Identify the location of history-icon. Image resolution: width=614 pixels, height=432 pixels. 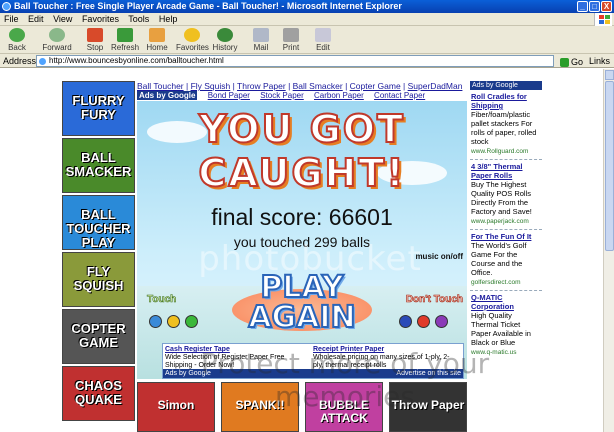
(225, 35).